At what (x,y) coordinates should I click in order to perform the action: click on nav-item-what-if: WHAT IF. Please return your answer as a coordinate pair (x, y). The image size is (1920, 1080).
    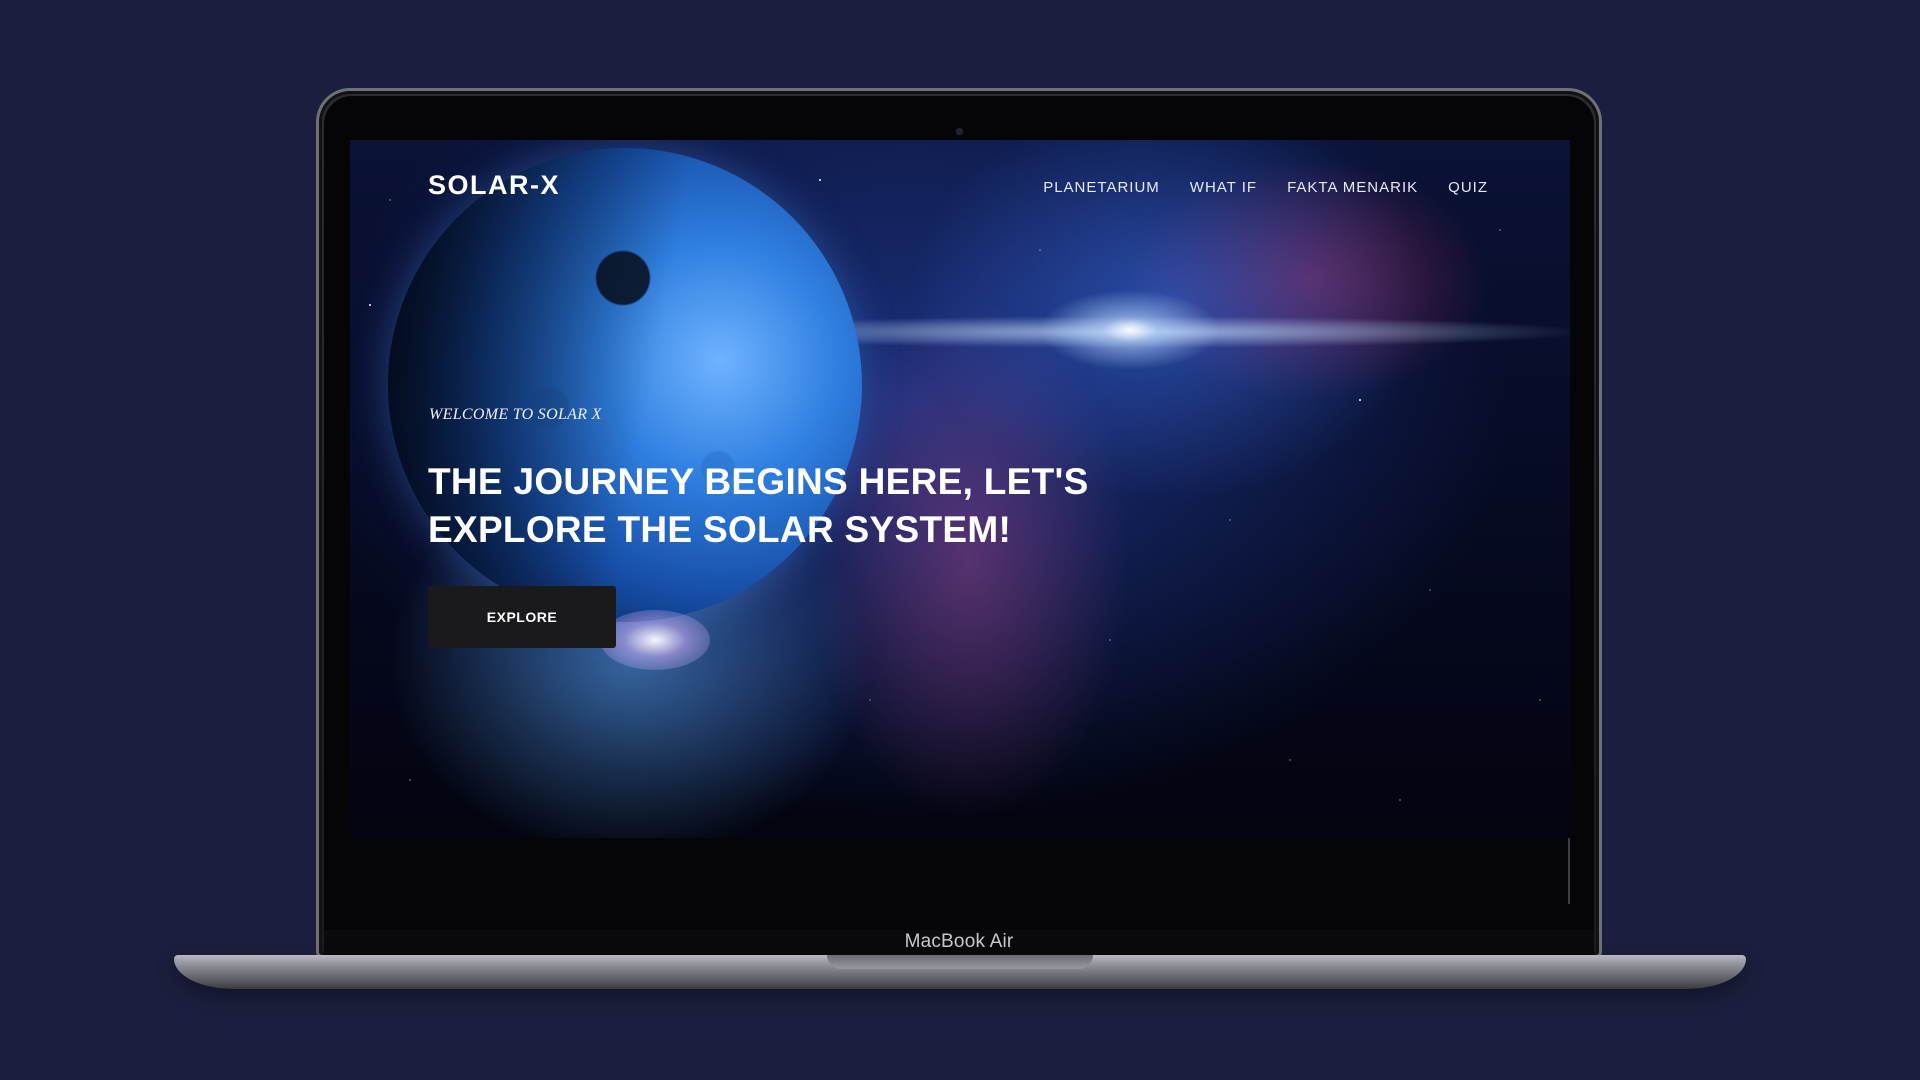
    Looking at the image, I should click on (1223, 188).